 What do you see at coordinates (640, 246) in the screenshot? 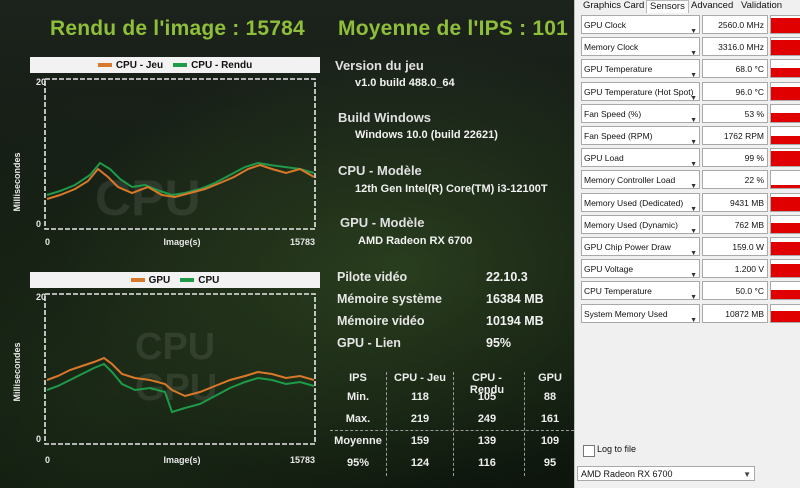
I see `sensor-name-select: GPU Chip Power Draw ▼` at bounding box center [640, 246].